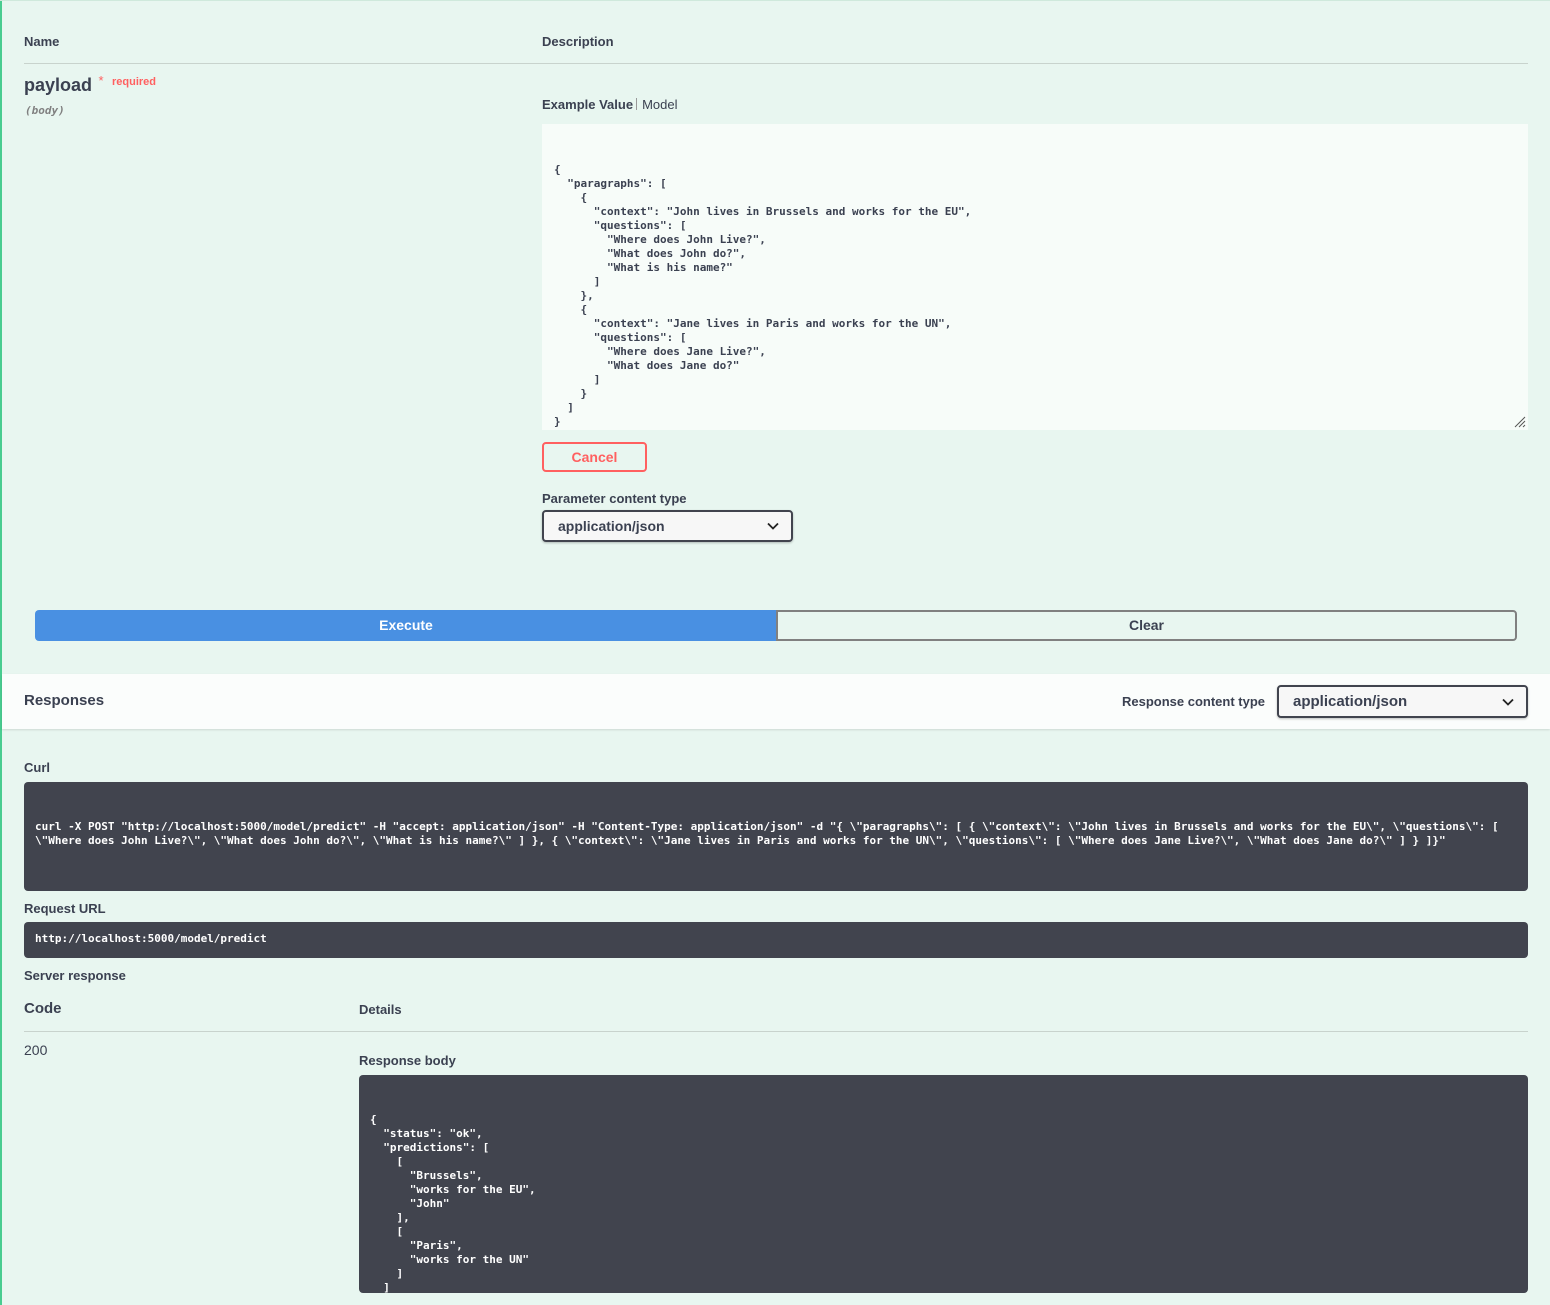 This screenshot has width=1550, height=1305. I want to click on request-url-label: Request URL, so click(65, 908).